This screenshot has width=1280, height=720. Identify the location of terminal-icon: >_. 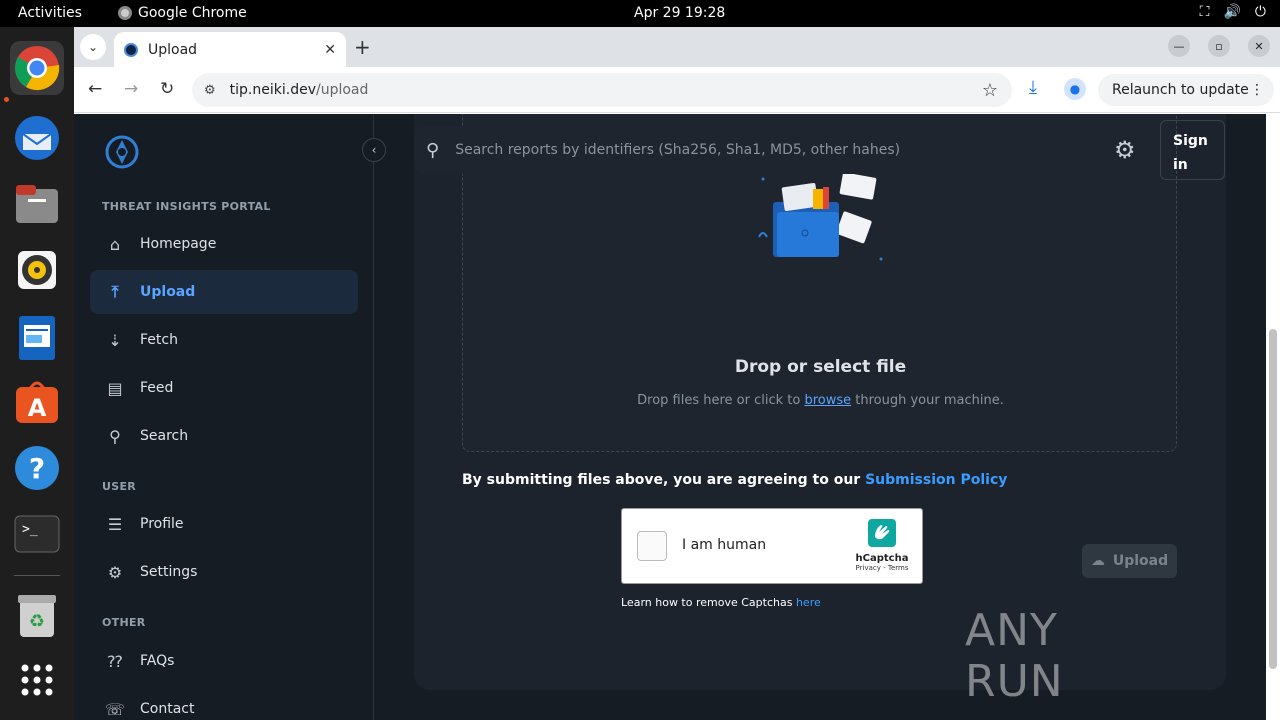
(37, 534).